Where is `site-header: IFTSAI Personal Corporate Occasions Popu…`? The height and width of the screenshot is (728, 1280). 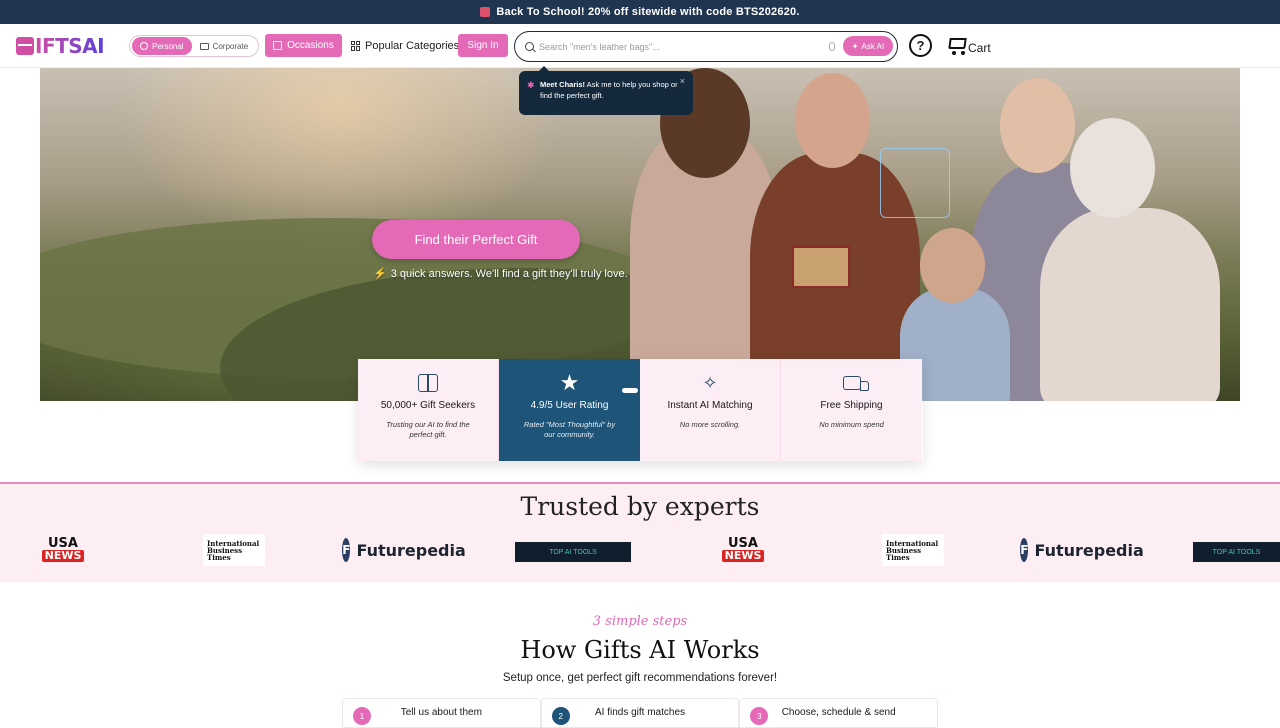 site-header: IFTSAI Personal Corporate Occasions Popu… is located at coordinates (640, 46).